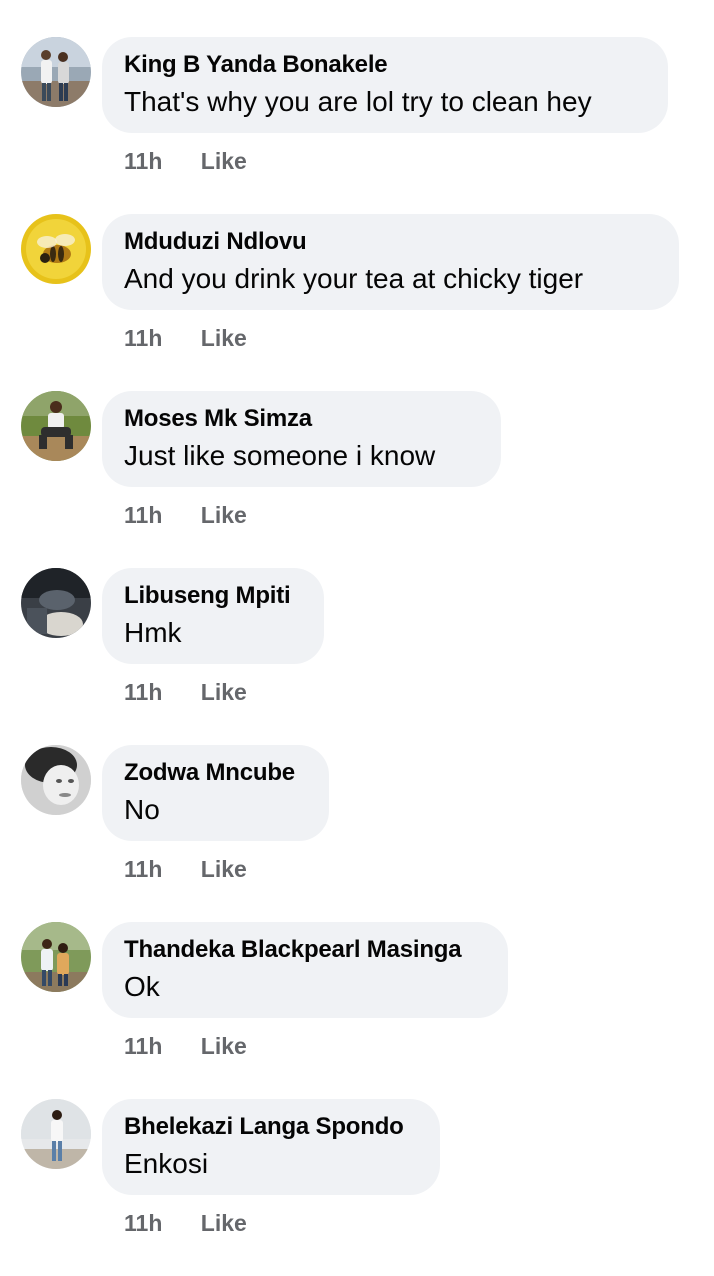 This screenshot has height=1276, width=714. Describe the element at coordinates (390, 242) in the screenshot. I see `comment-author: Mduduzi Ndlovu` at that location.